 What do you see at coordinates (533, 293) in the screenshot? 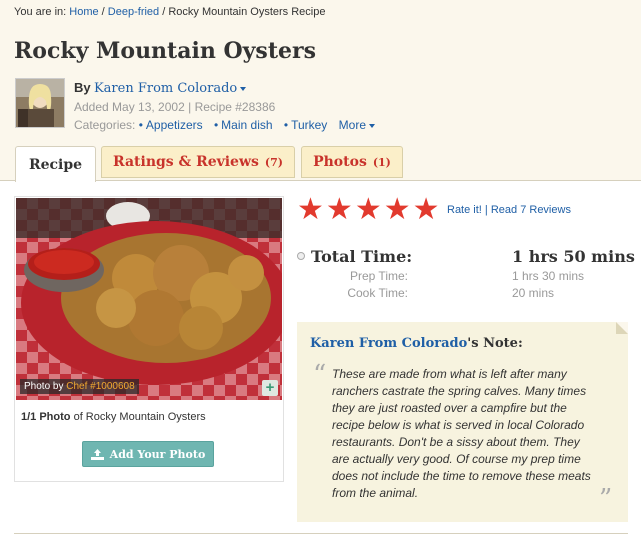
I see `cook-time-value: 20 mins` at bounding box center [533, 293].